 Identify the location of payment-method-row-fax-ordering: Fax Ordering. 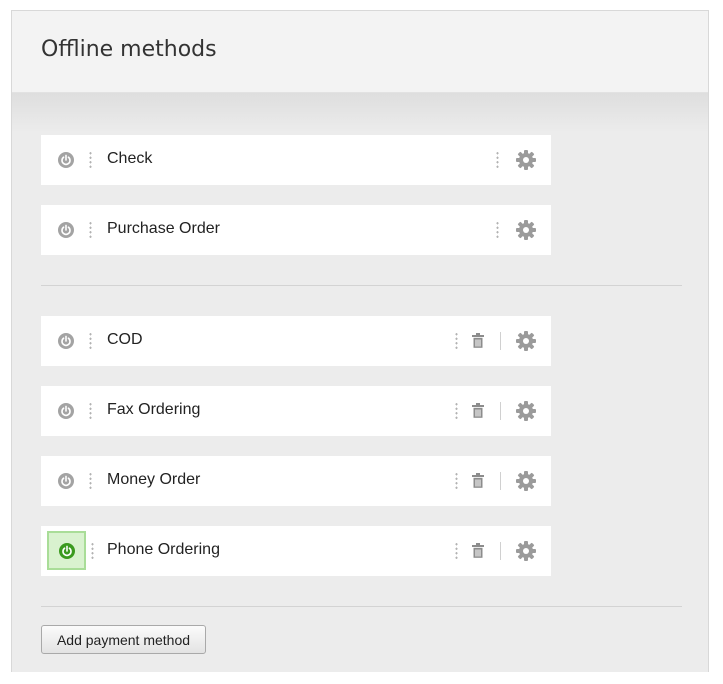
(296, 411).